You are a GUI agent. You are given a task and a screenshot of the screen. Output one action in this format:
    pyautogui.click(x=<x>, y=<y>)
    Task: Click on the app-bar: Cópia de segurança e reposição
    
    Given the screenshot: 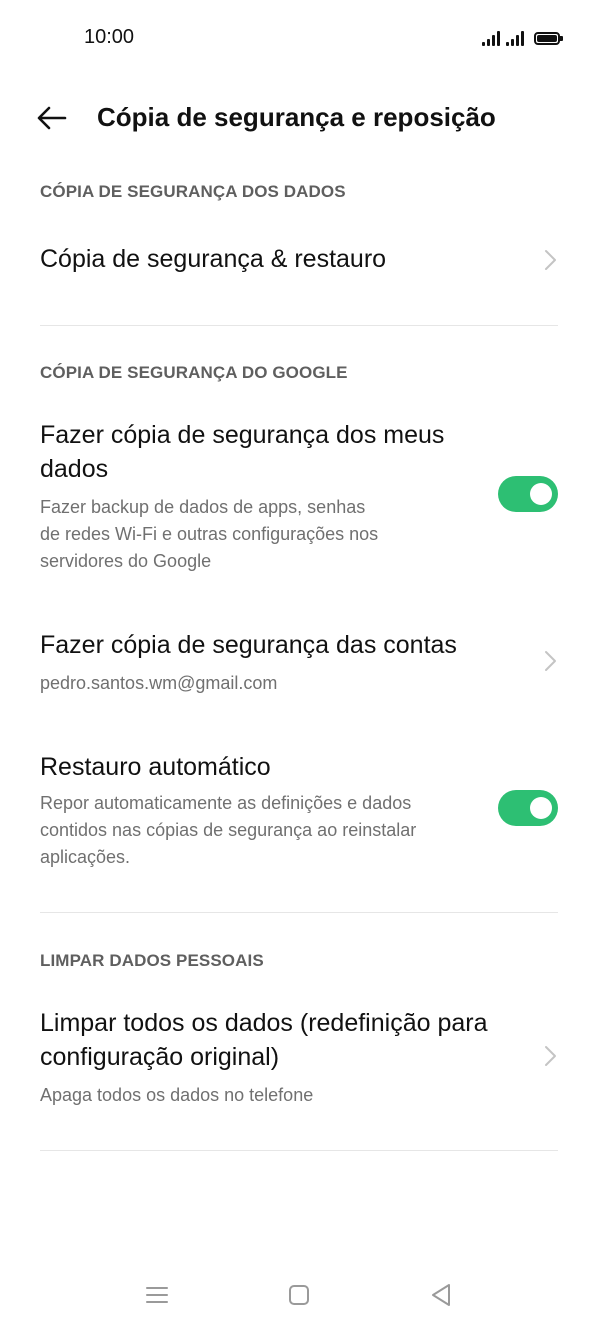 What is the action you would take?
    pyautogui.click(x=299, y=118)
    